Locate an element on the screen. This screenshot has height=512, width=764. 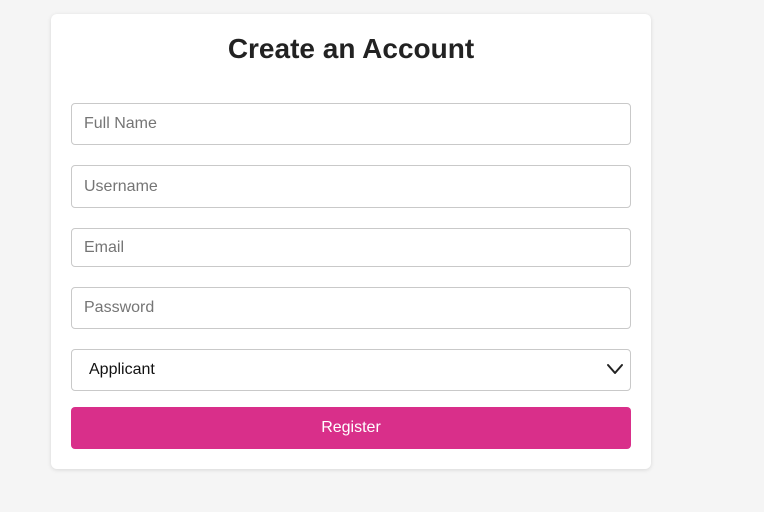
role-select-value: Applicant is located at coordinates (122, 369).